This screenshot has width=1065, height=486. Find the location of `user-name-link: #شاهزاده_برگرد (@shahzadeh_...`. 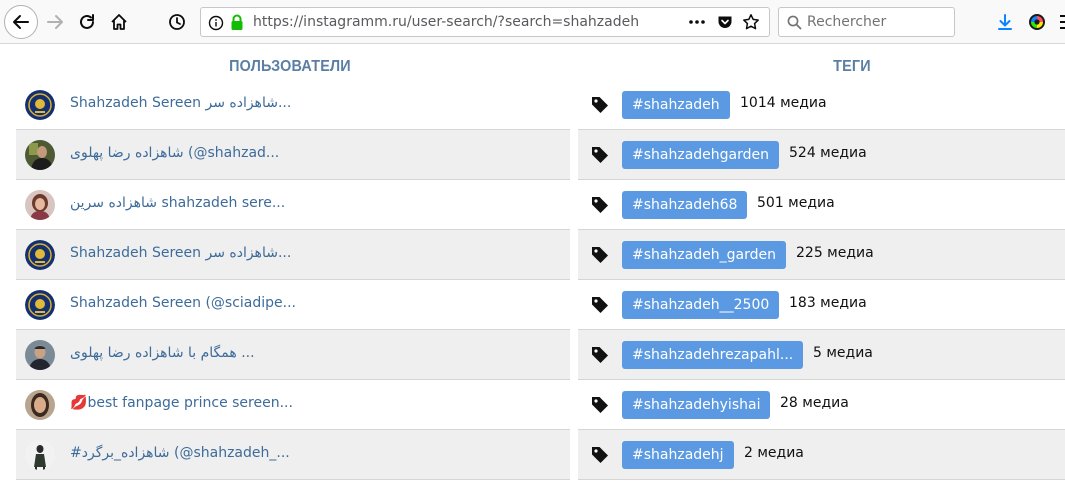

user-name-link: #شاهزاده_برگرد (@shahzadeh_... is located at coordinates (180, 453).